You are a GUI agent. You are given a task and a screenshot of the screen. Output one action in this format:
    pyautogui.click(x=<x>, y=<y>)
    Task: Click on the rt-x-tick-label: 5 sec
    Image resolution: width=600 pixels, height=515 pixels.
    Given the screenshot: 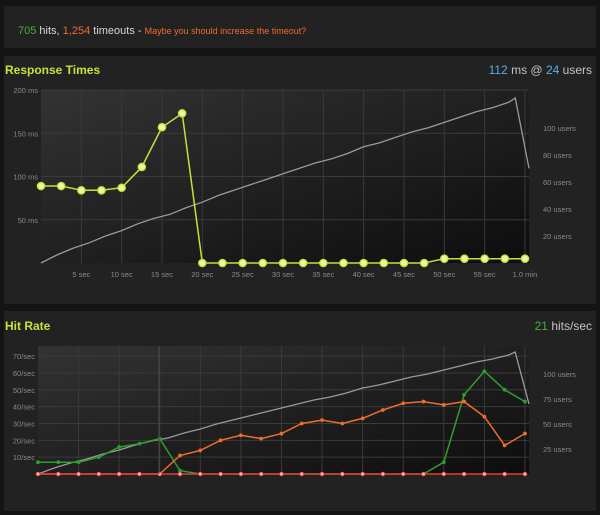 What is the action you would take?
    pyautogui.click(x=81, y=274)
    